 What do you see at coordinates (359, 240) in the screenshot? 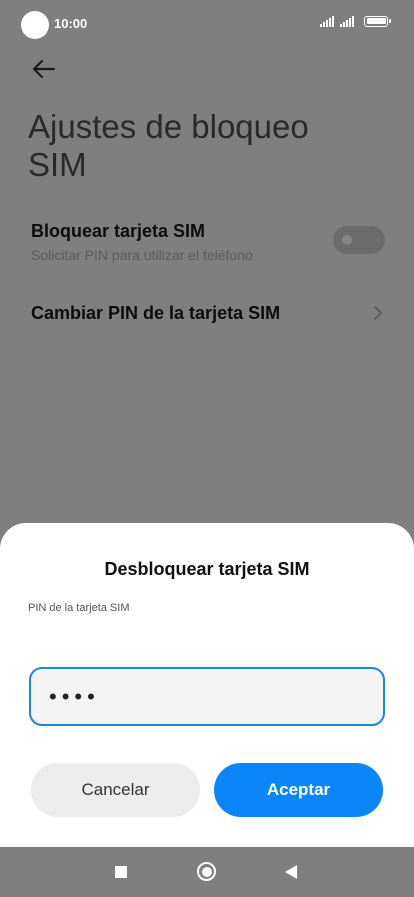
I see `lock-sim-toggle` at bounding box center [359, 240].